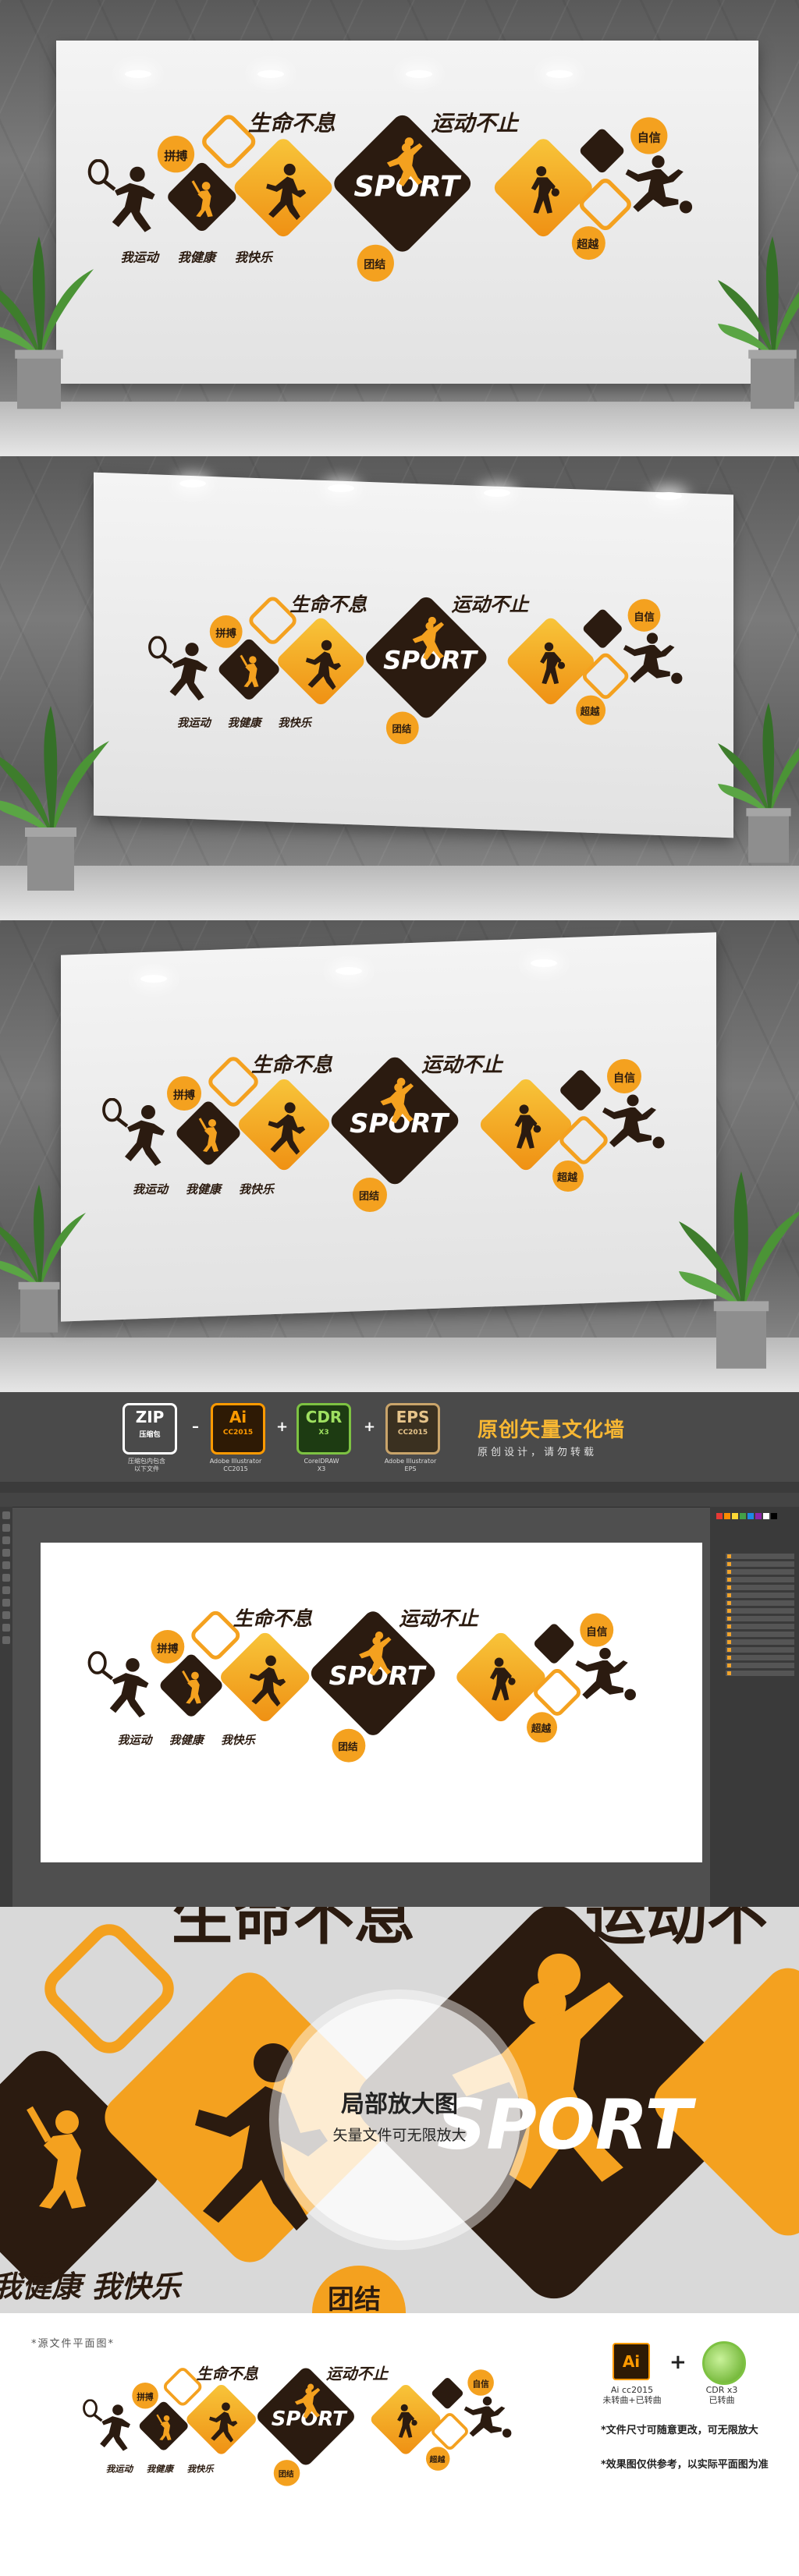 This screenshot has width=799, height=2576. I want to click on artboard, so click(371, 1702).